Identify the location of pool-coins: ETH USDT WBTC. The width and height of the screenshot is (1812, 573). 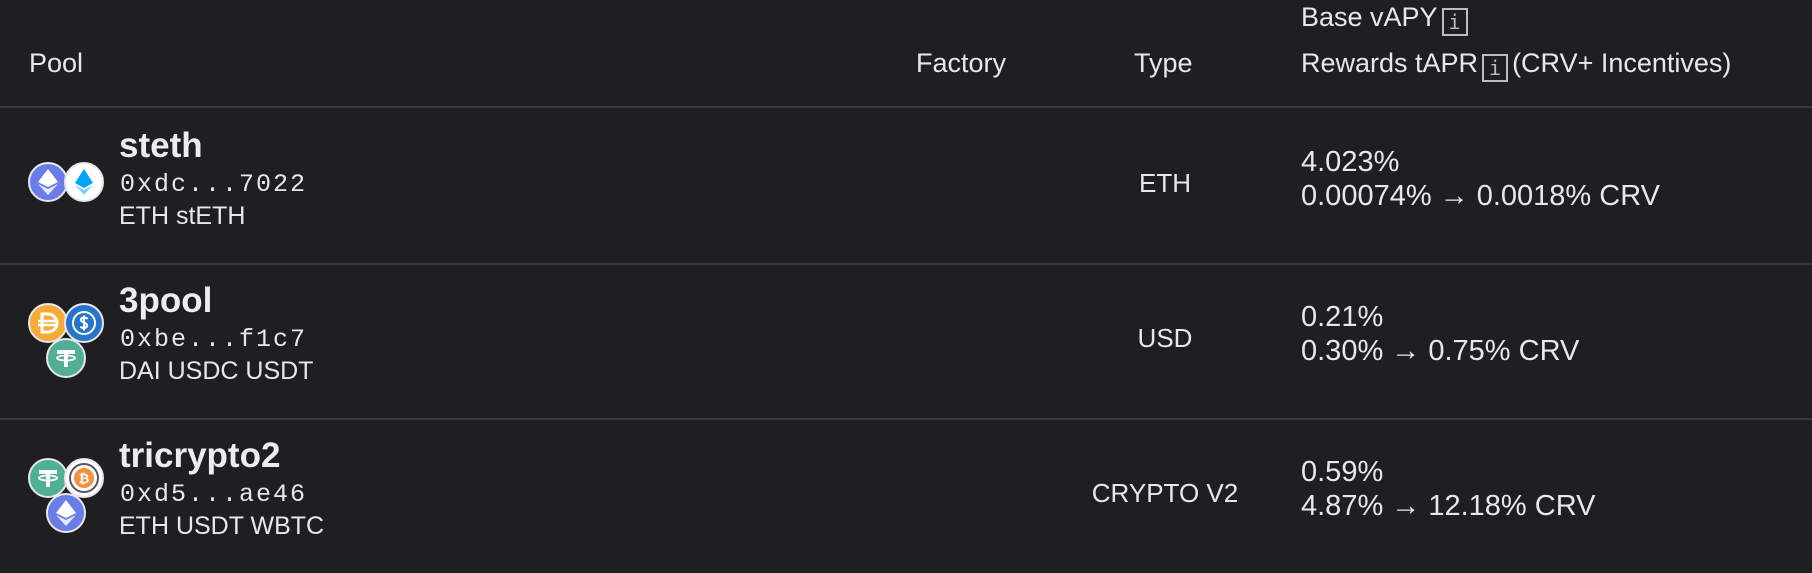
(222, 526).